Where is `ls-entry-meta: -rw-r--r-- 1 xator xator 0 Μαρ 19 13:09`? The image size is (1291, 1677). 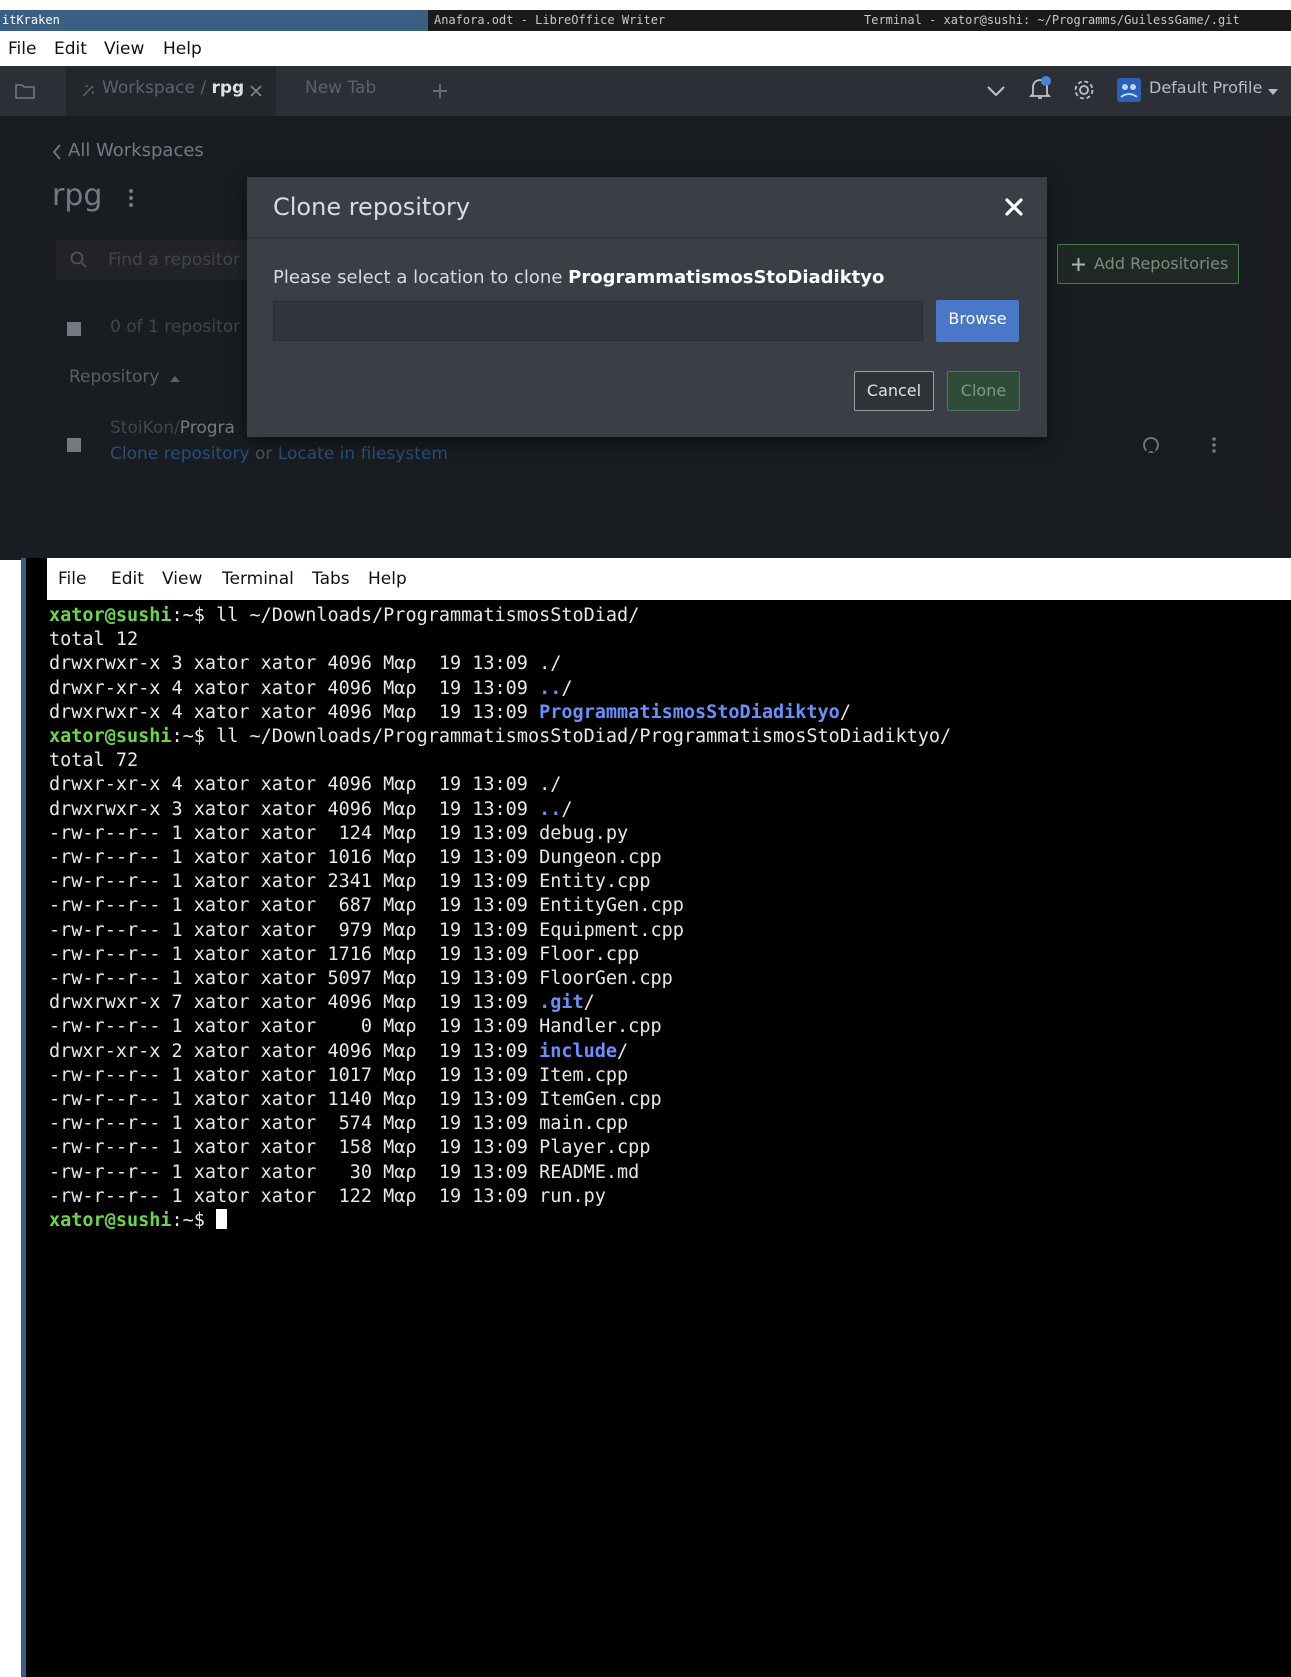 ls-entry-meta: -rw-r--r-- 1 xator xator 0 Μαρ 19 13:09 is located at coordinates (294, 1027).